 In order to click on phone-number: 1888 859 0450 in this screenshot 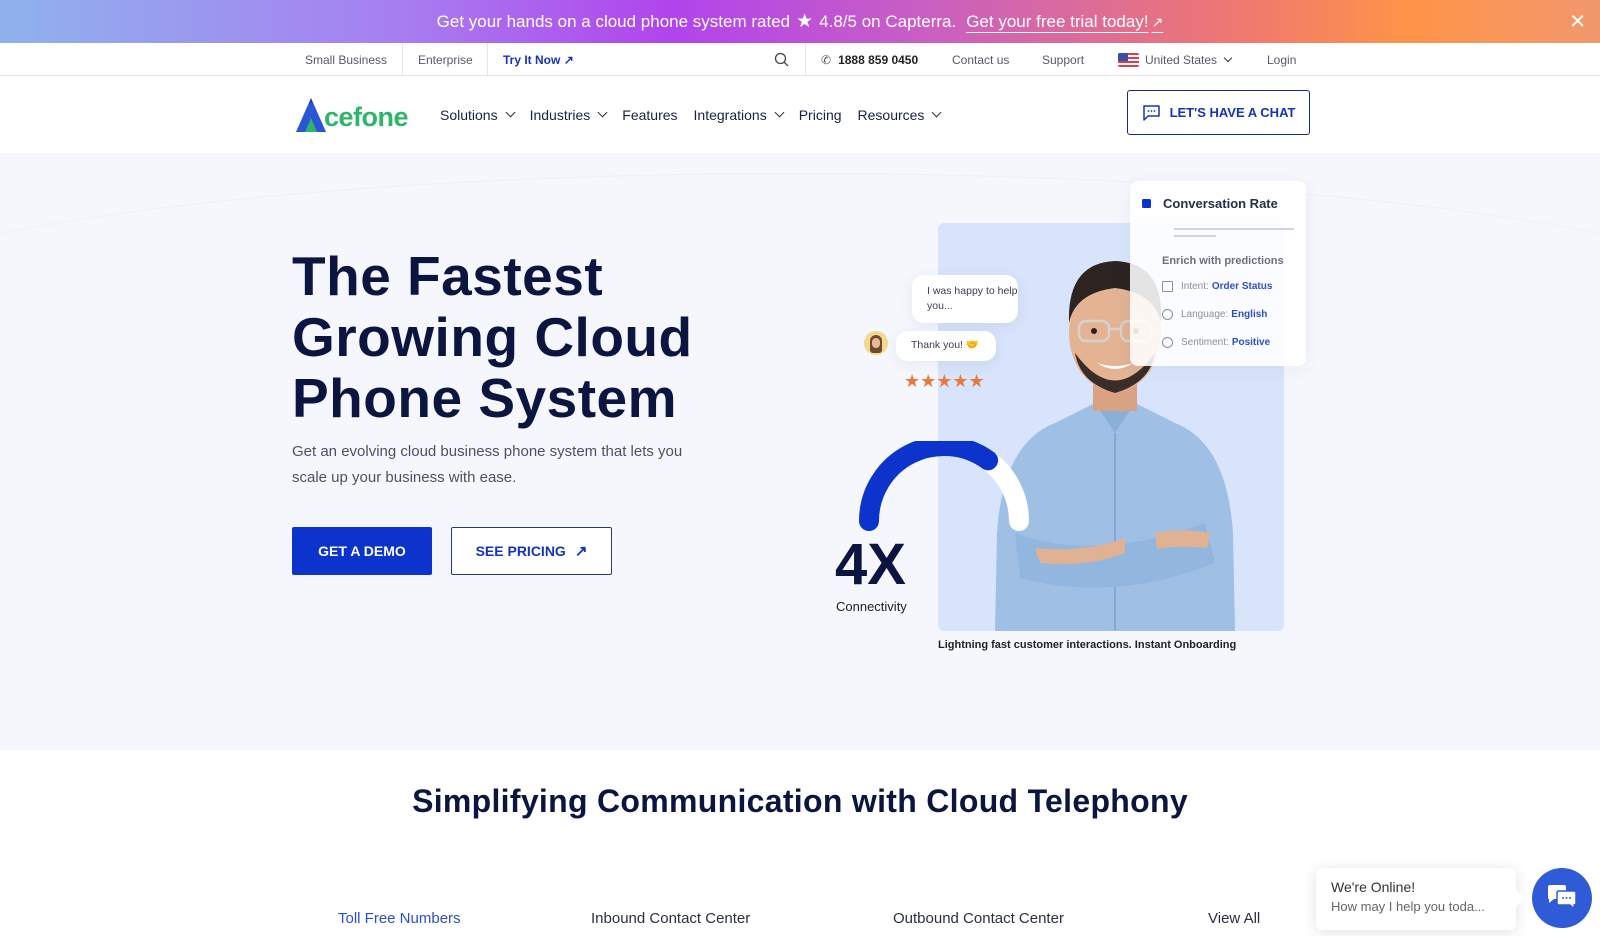, I will do `click(878, 59)`.